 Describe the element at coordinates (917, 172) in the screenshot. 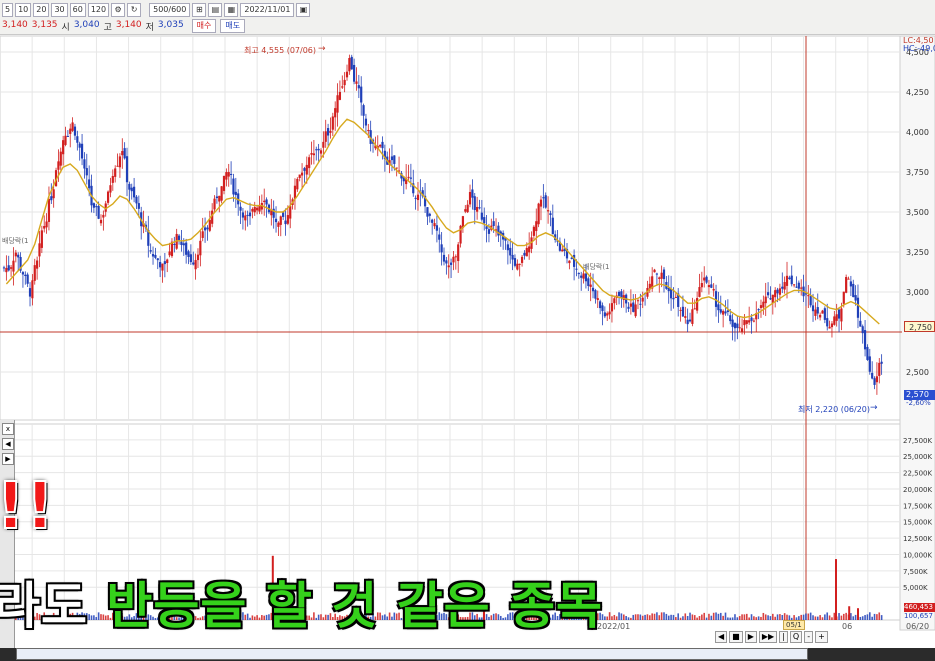

I see `price-tick-label: 3,750` at that location.